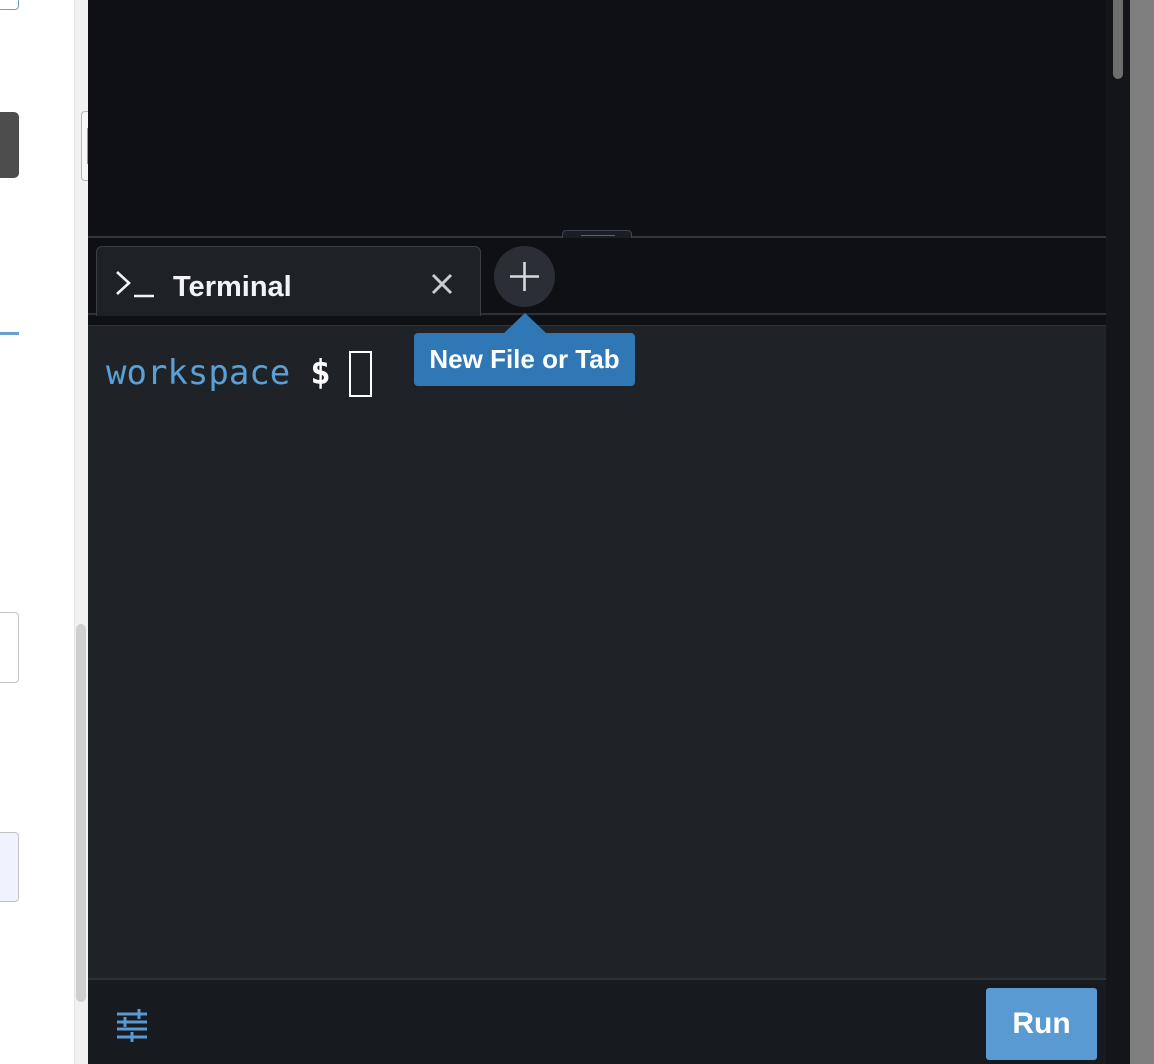  Describe the element at coordinates (9, 647) in the screenshot. I see `left-panel-input` at that location.